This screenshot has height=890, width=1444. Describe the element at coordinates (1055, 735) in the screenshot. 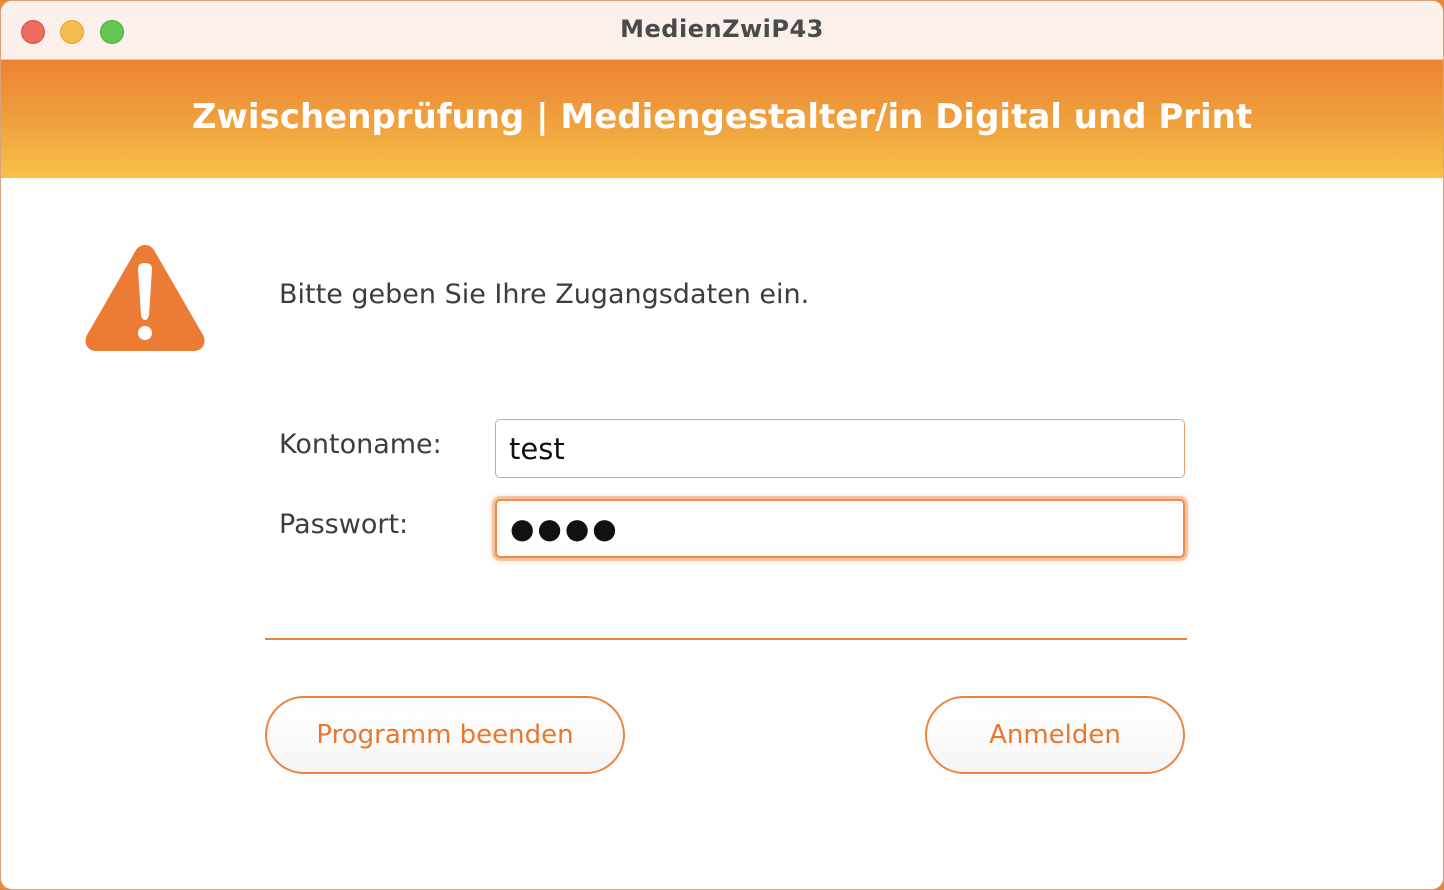

I see `login-button: Anmelden` at that location.